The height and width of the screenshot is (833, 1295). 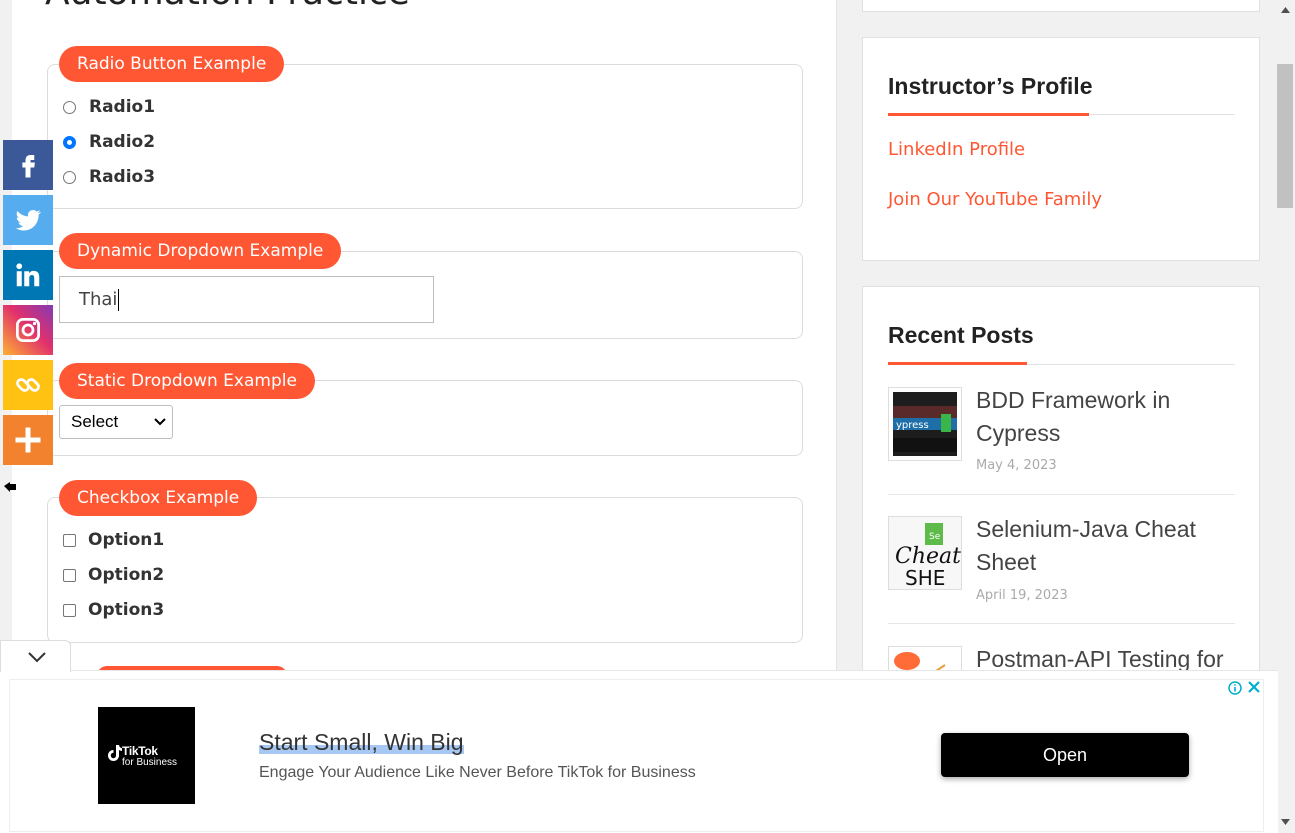 I want to click on post-date-2: April 19, 2023, so click(x=1022, y=595).